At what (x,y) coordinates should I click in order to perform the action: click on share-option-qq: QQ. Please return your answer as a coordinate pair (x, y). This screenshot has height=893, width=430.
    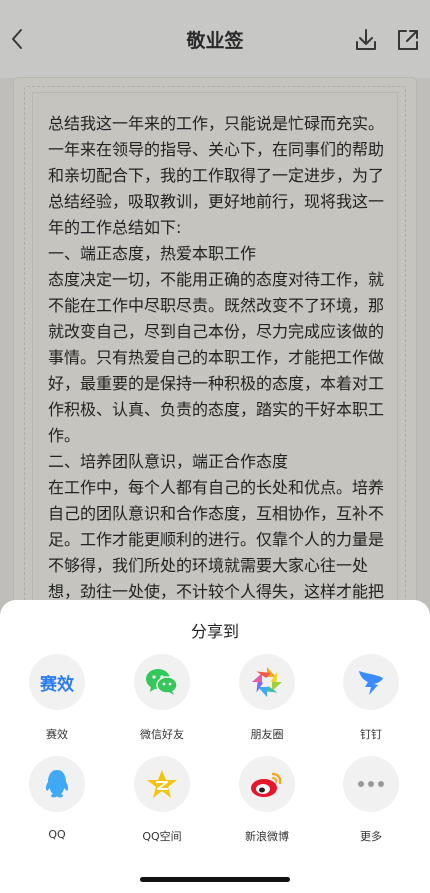
    Looking at the image, I should click on (57, 798).